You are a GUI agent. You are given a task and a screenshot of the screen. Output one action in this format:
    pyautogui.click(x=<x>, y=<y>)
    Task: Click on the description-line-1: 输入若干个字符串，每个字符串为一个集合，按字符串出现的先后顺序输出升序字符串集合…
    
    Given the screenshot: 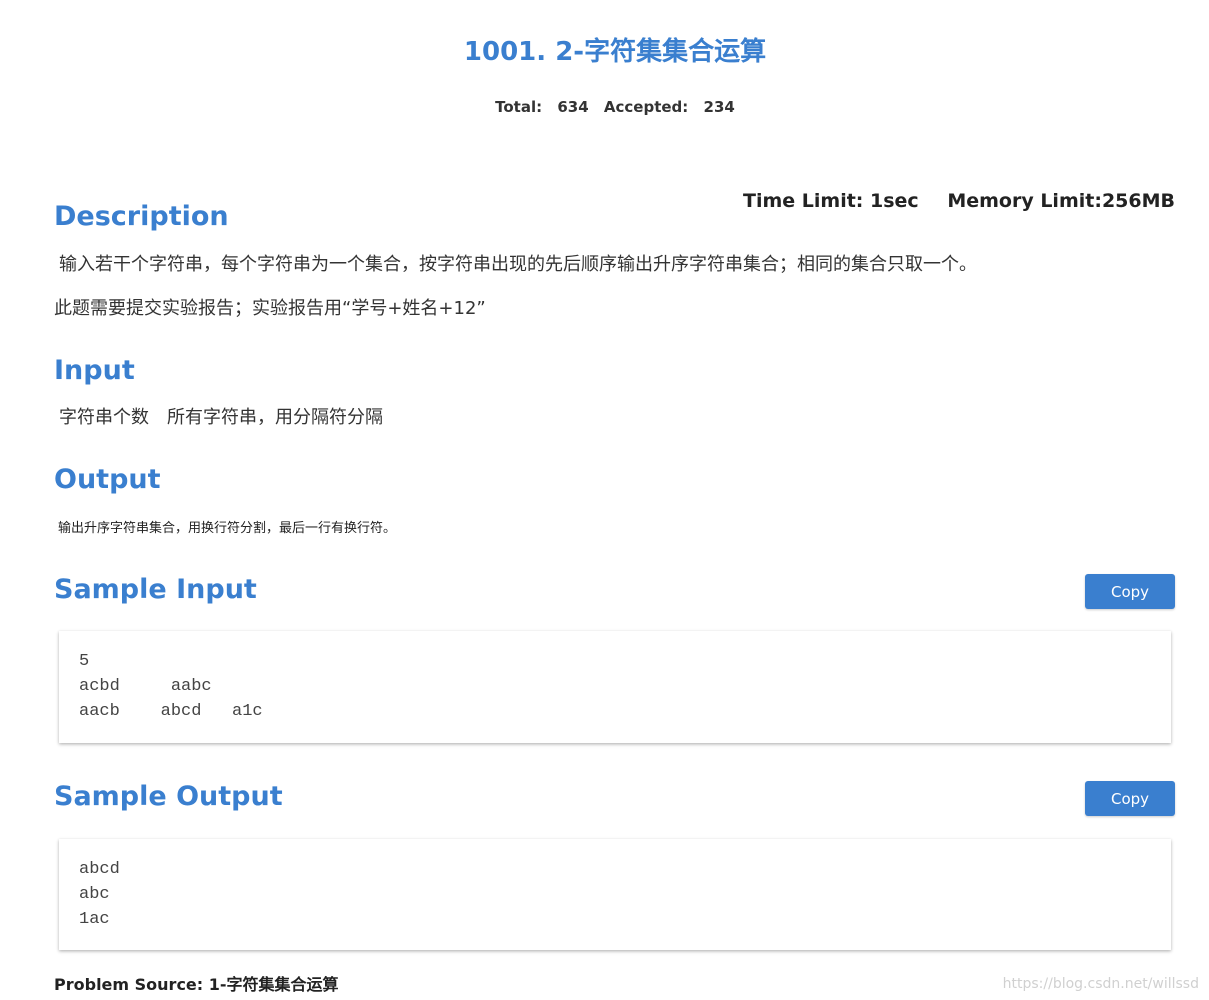 What is the action you would take?
    pyautogui.click(x=518, y=264)
    